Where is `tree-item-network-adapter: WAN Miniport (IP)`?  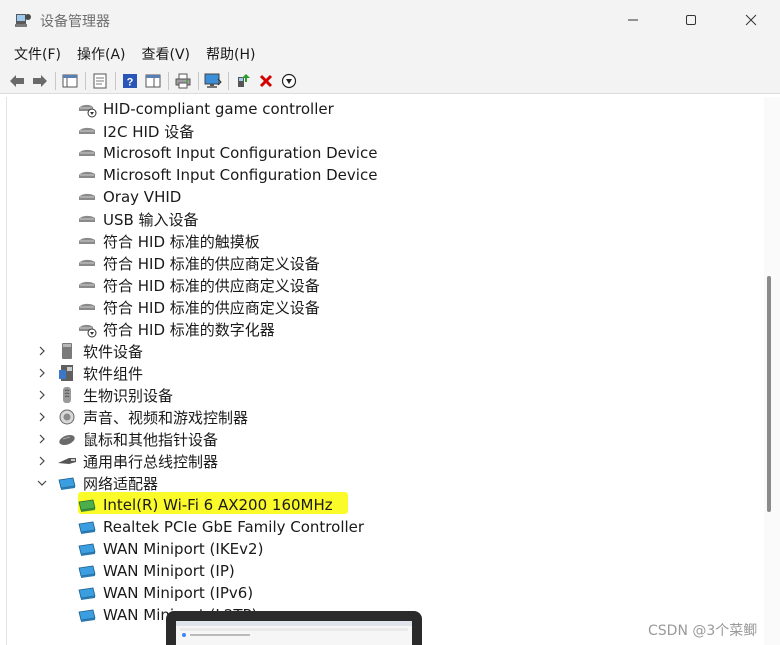
tree-item-network-adapter: WAN Miniport (IP) is located at coordinates (156, 571).